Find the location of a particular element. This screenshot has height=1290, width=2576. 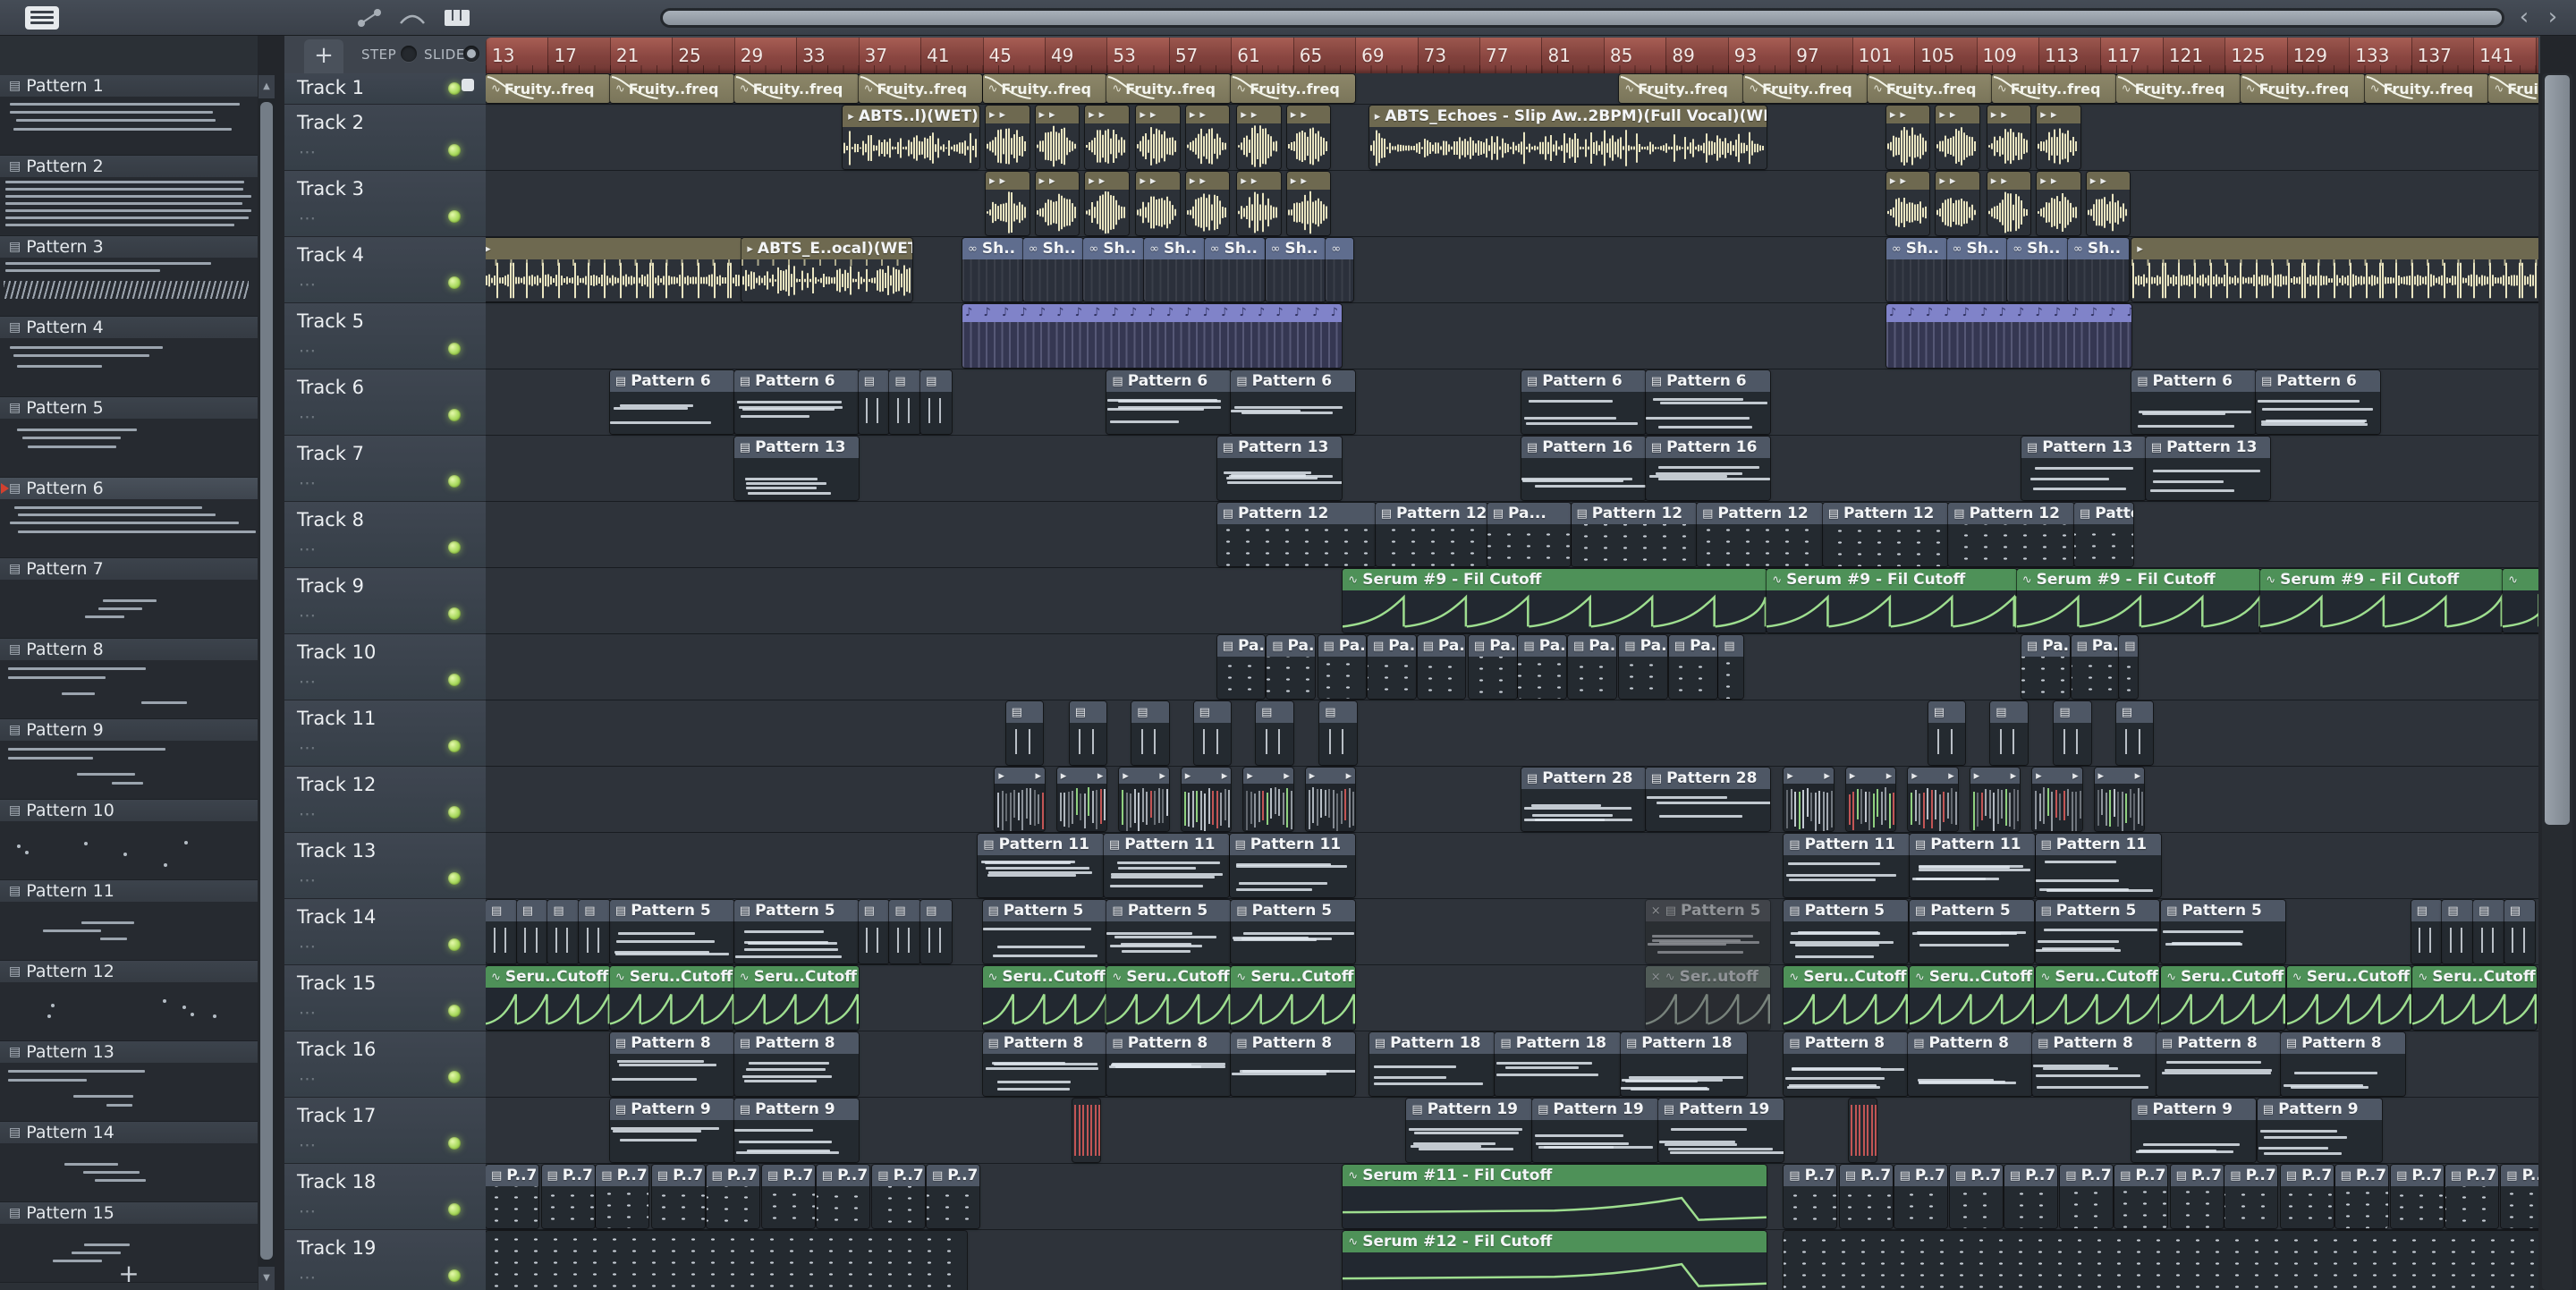

track-header-16: Track 16 ⋯ is located at coordinates (385, 1064).